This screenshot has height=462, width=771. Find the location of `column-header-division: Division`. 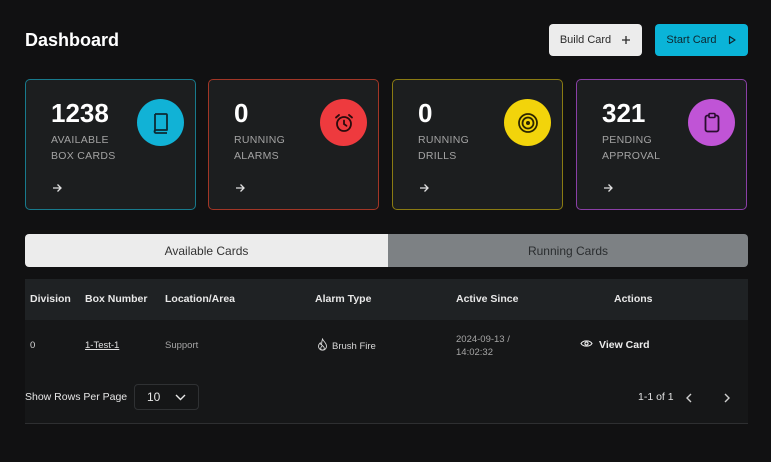

column-header-division: Division is located at coordinates (50, 299).